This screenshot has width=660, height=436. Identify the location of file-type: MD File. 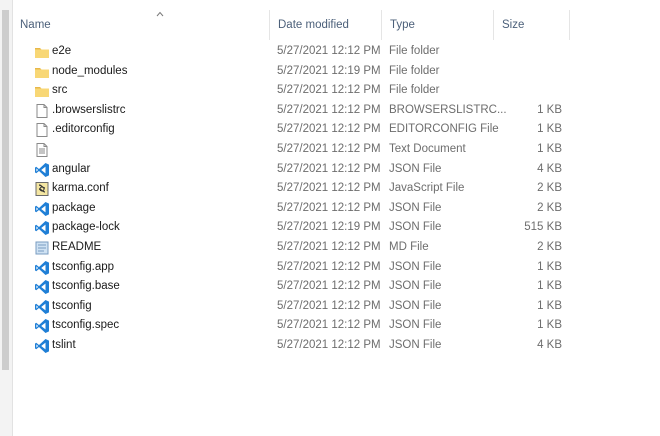
(409, 246).